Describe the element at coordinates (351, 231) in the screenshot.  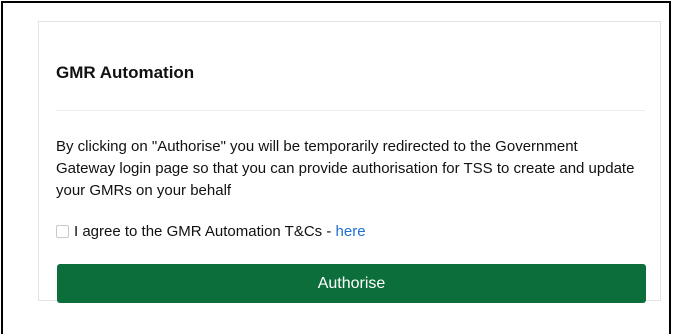
I see `terms-link: here` at that location.